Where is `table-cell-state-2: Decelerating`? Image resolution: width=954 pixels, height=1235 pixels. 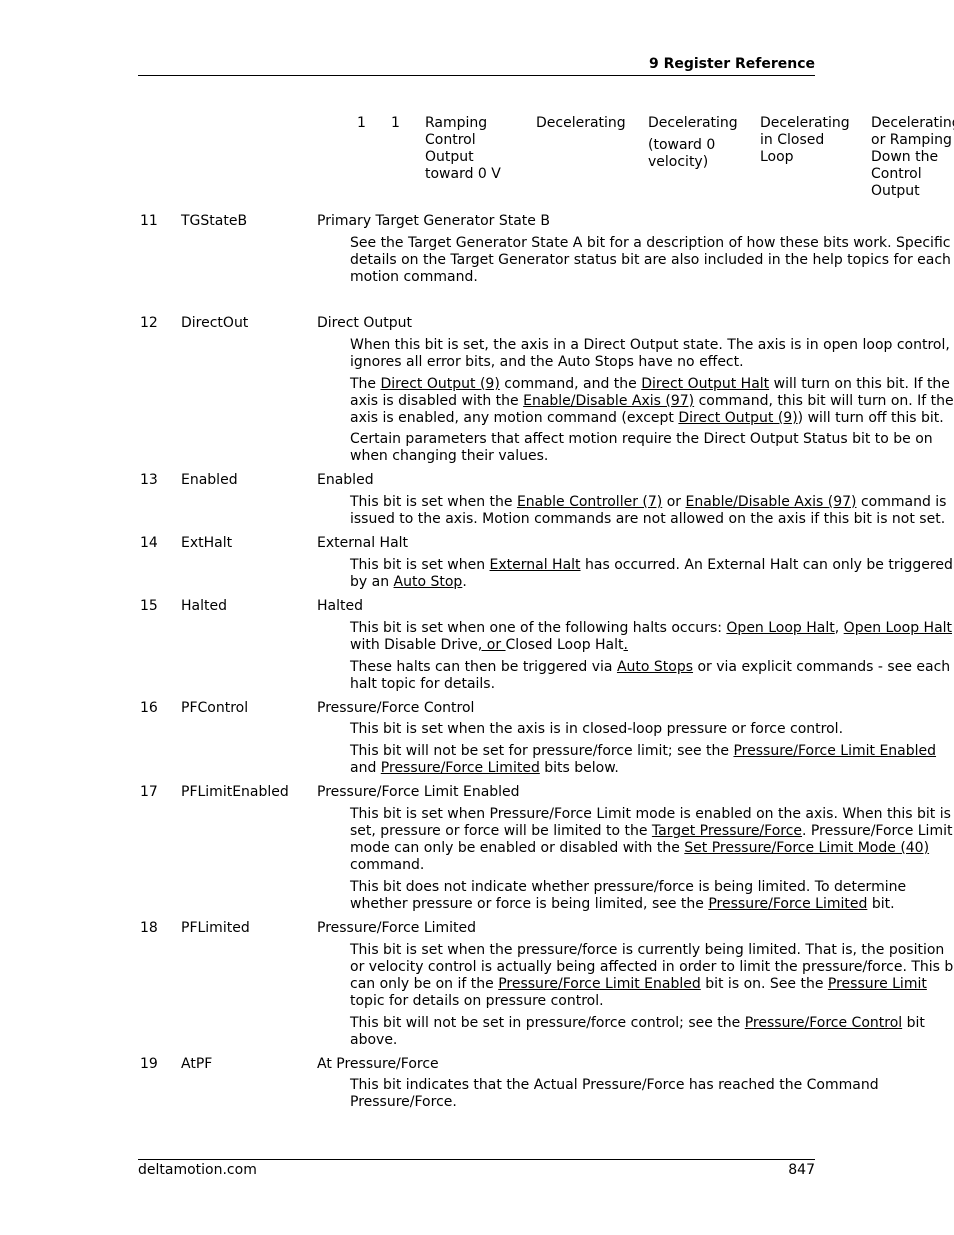
table-cell-state-2: Decelerating is located at coordinates (581, 123).